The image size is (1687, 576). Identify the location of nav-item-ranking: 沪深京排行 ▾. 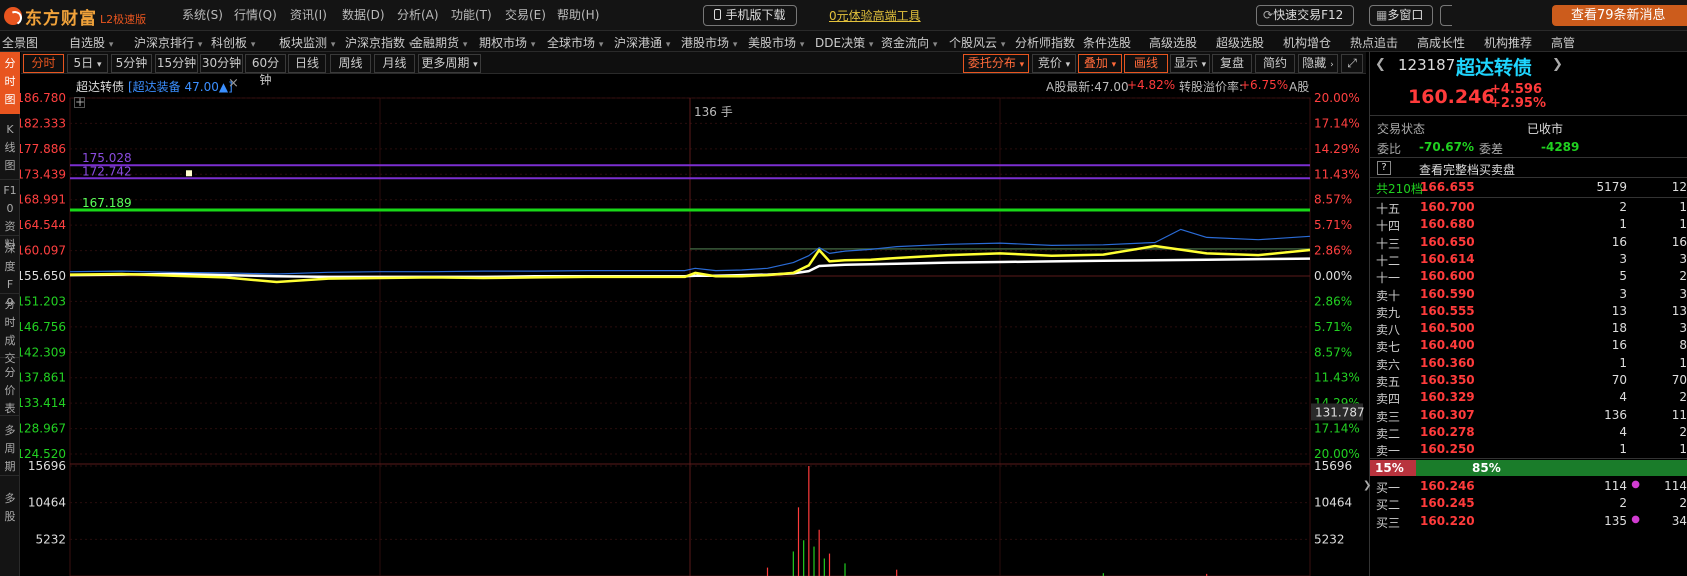
(168, 42).